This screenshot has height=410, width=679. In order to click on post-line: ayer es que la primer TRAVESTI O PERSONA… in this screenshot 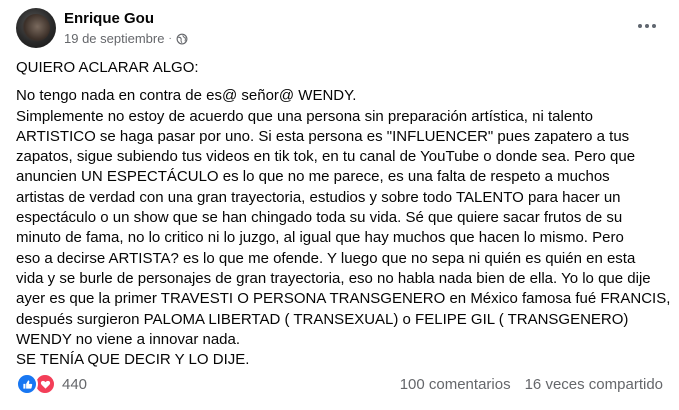, I will do `click(343, 299)`.